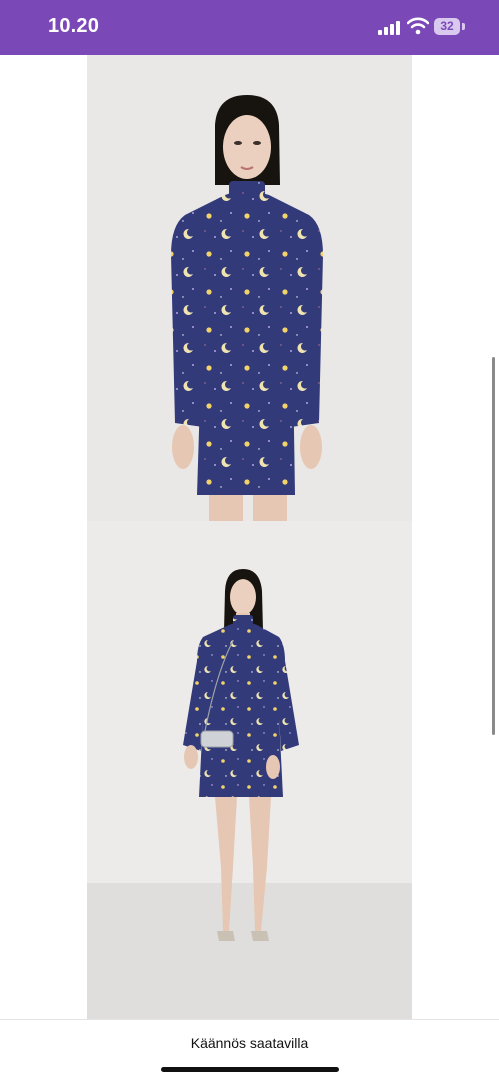 This screenshot has height=1081, width=499. I want to click on bottom-bar: Käännös saatavilla, so click(249, 1050).